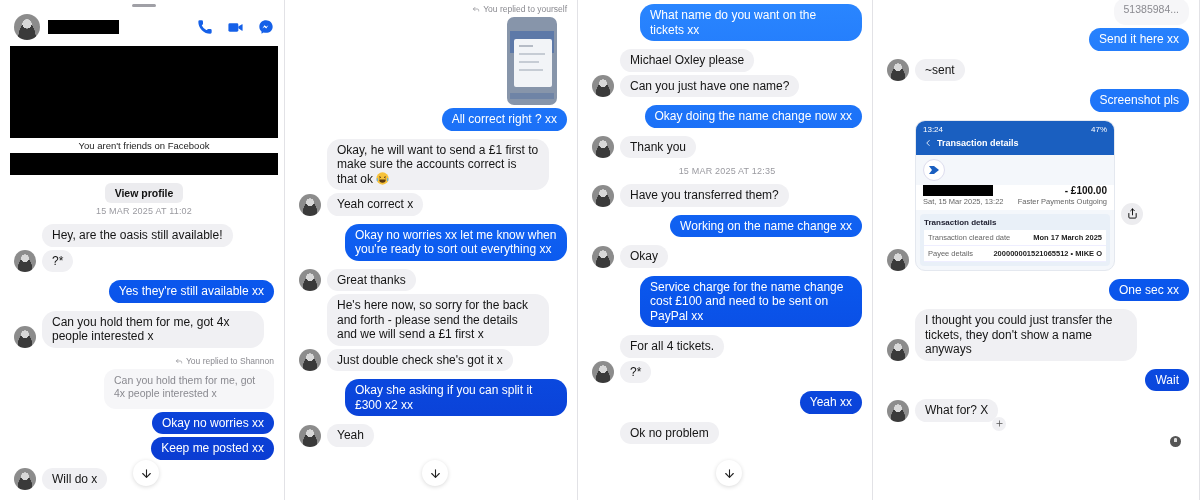 The image size is (1200, 500). What do you see at coordinates (928, 142) in the screenshot?
I see `back-icon` at bounding box center [928, 142].